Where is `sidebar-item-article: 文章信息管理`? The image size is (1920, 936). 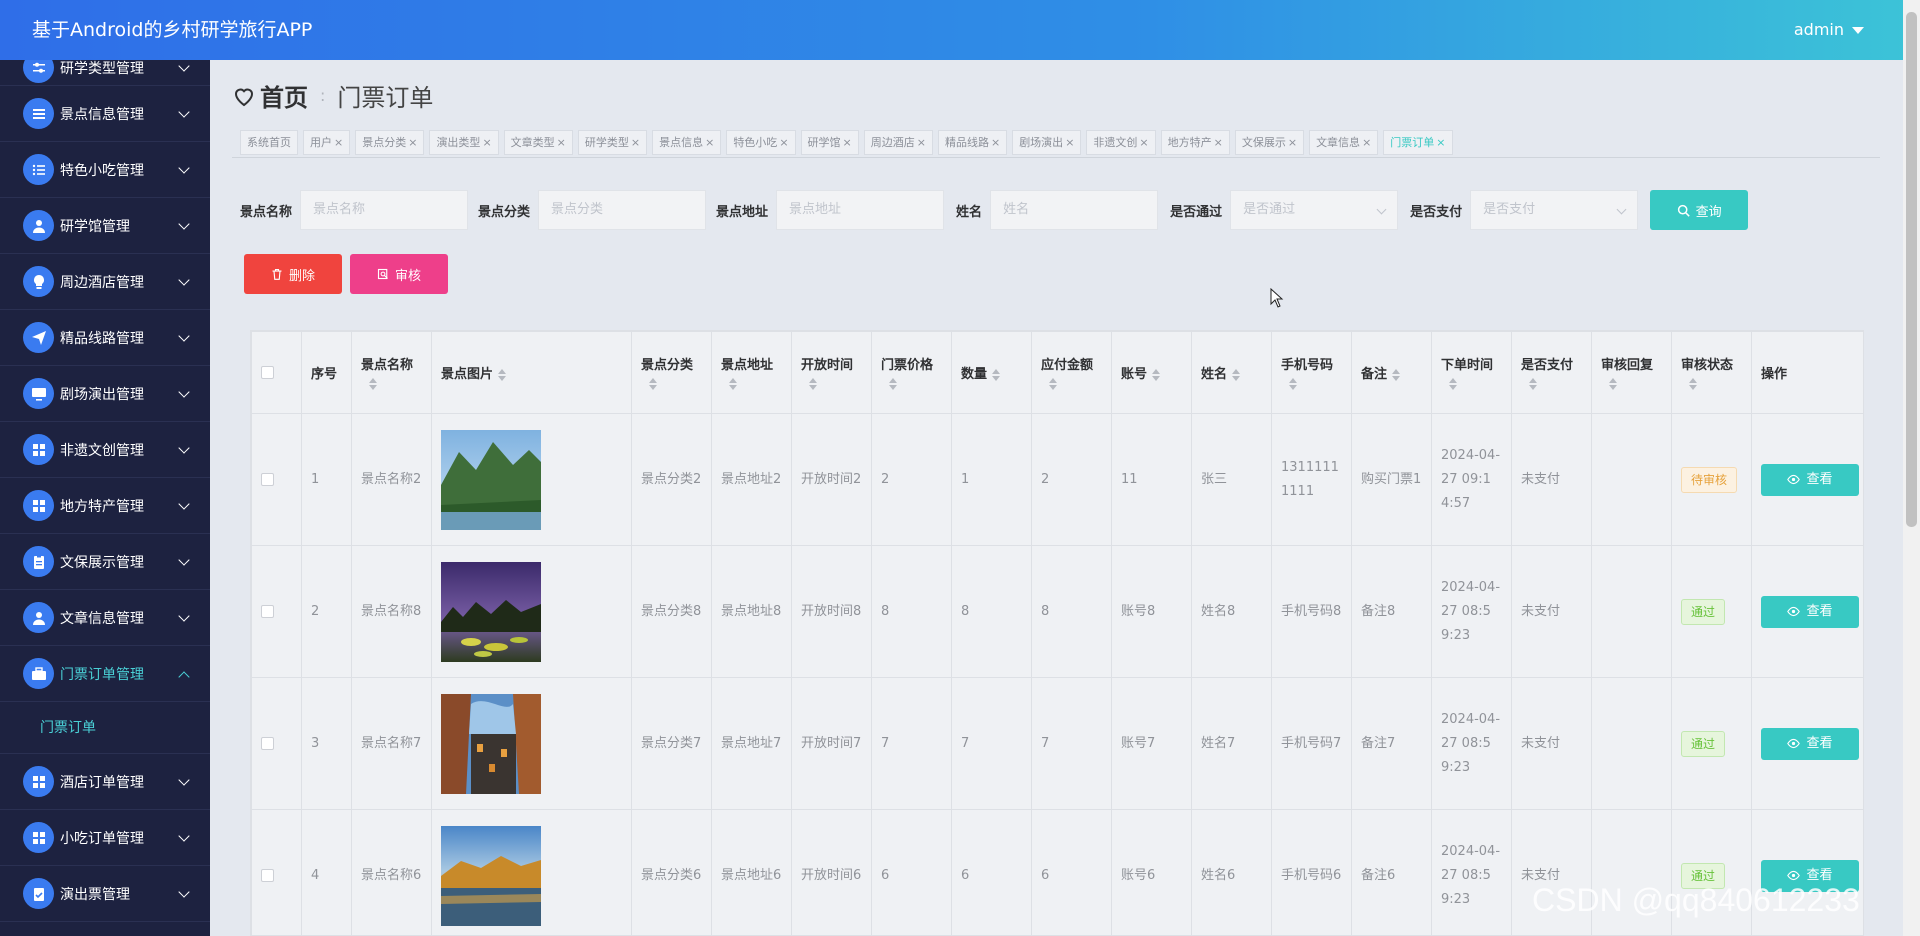
sidebar-item-article: 文章信息管理 is located at coordinates (105, 618).